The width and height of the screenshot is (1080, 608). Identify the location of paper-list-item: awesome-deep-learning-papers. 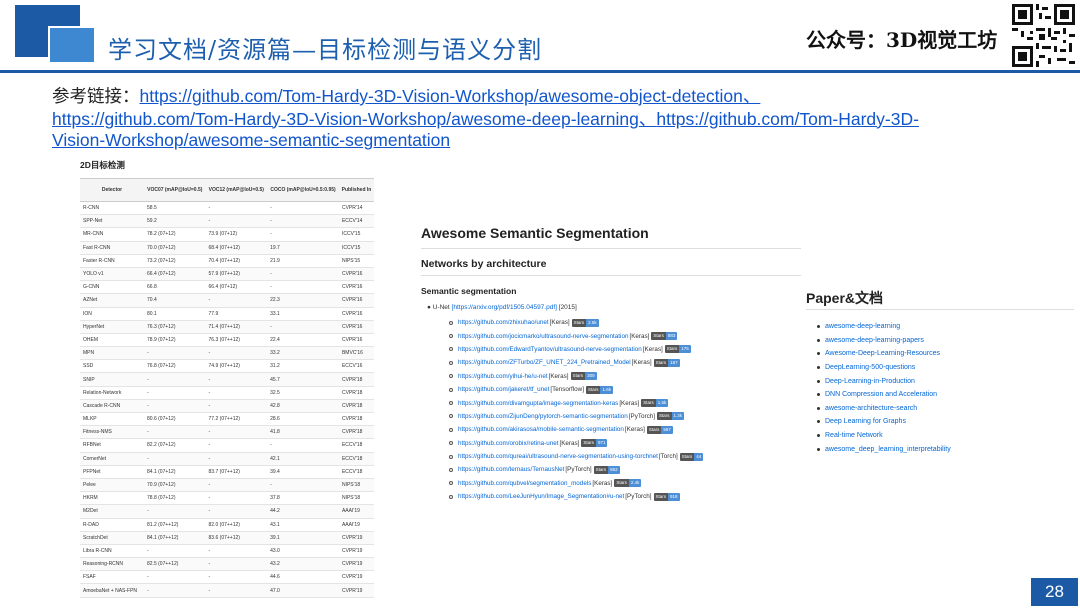
(884, 341).